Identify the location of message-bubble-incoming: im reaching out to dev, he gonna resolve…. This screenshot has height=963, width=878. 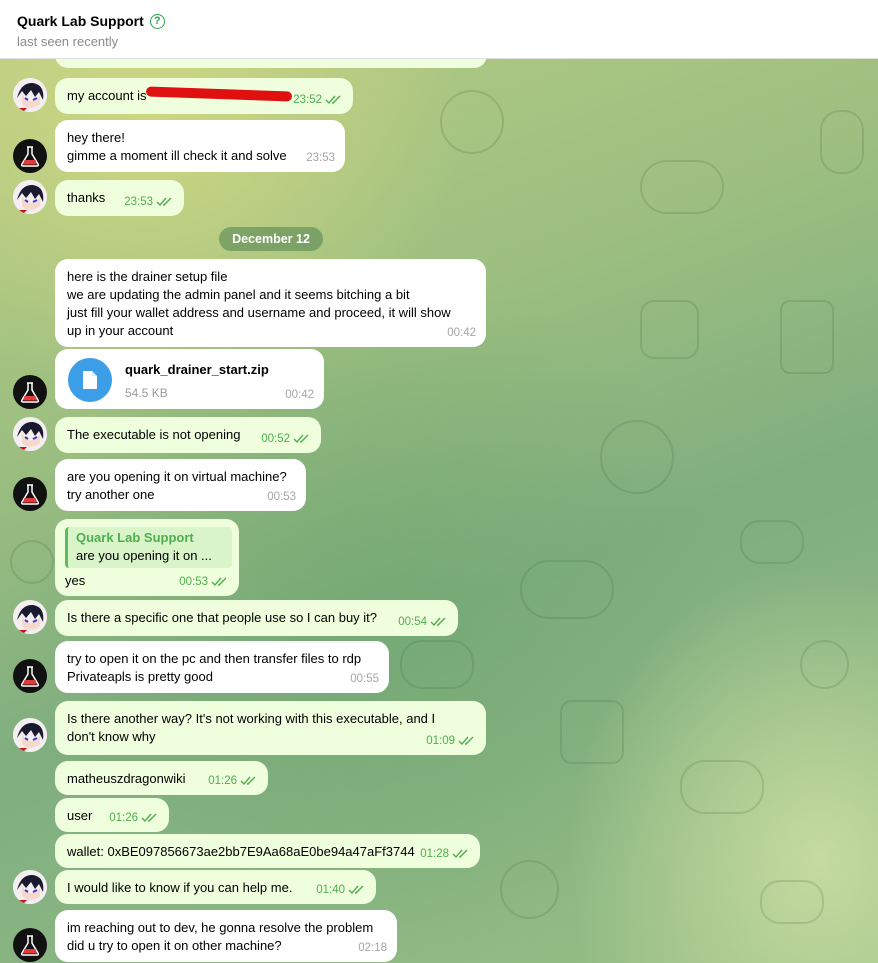
(226, 936).